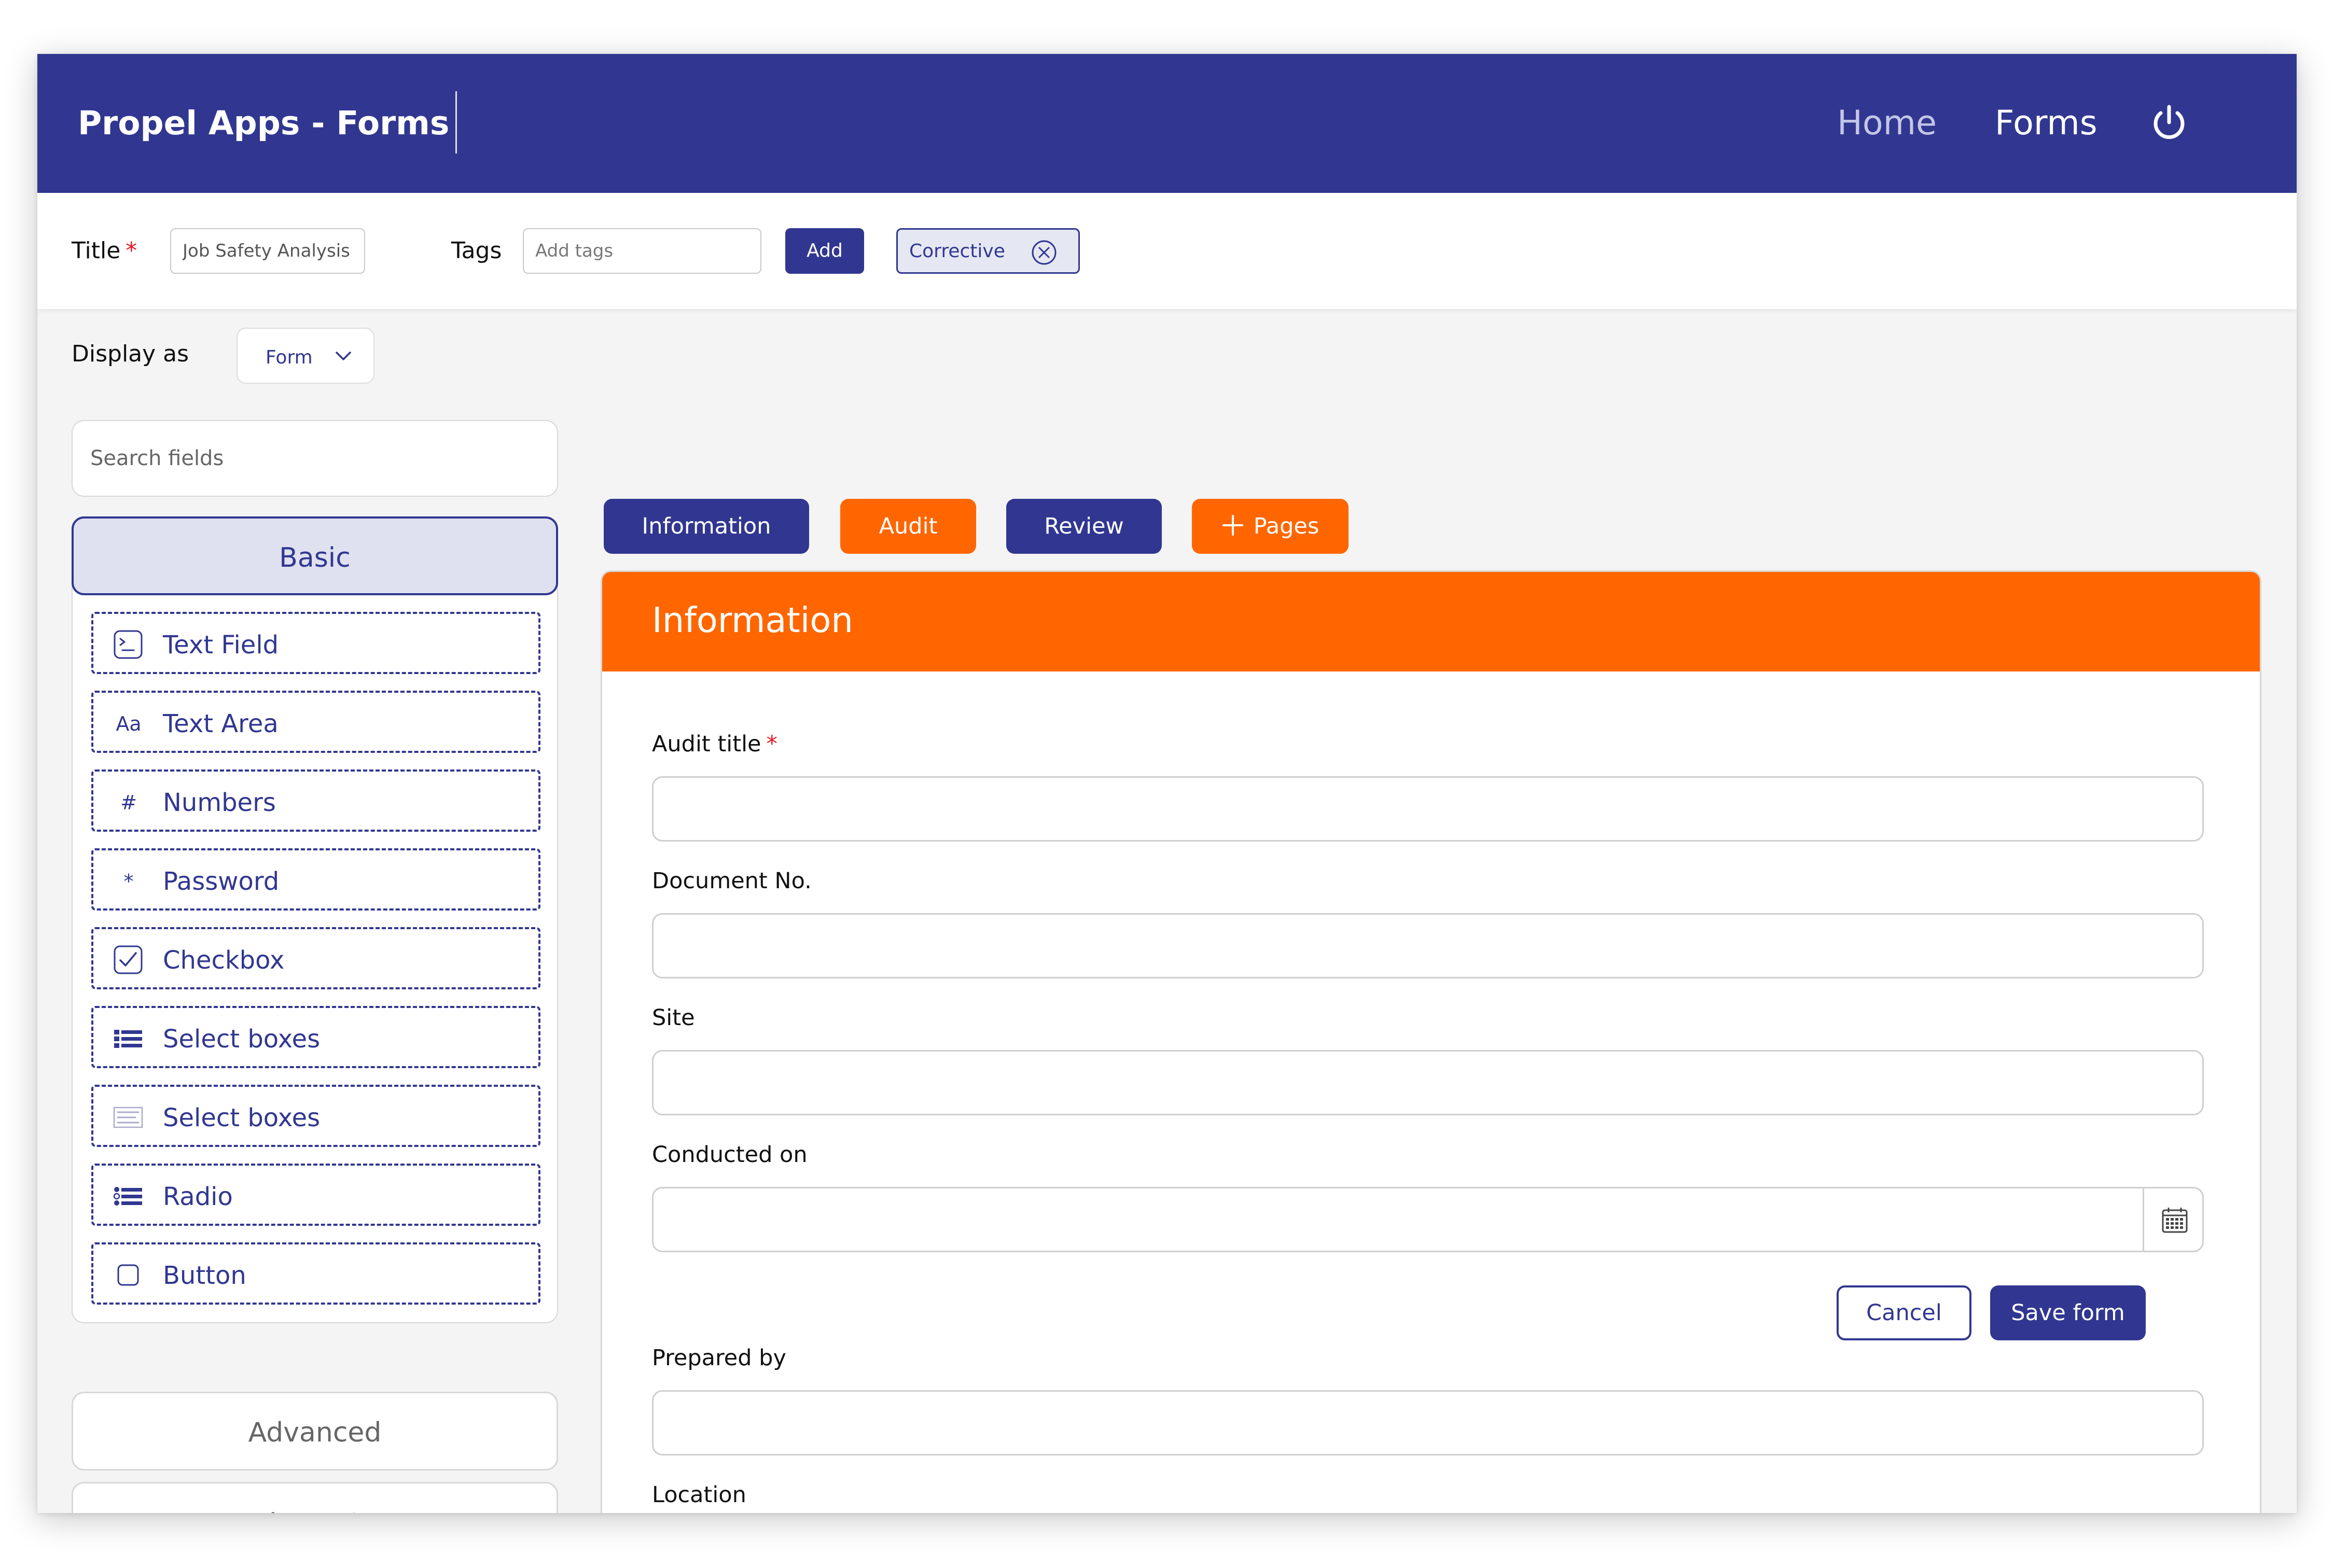  What do you see at coordinates (1286, 526) in the screenshot?
I see `add-pages-label: Pages` at bounding box center [1286, 526].